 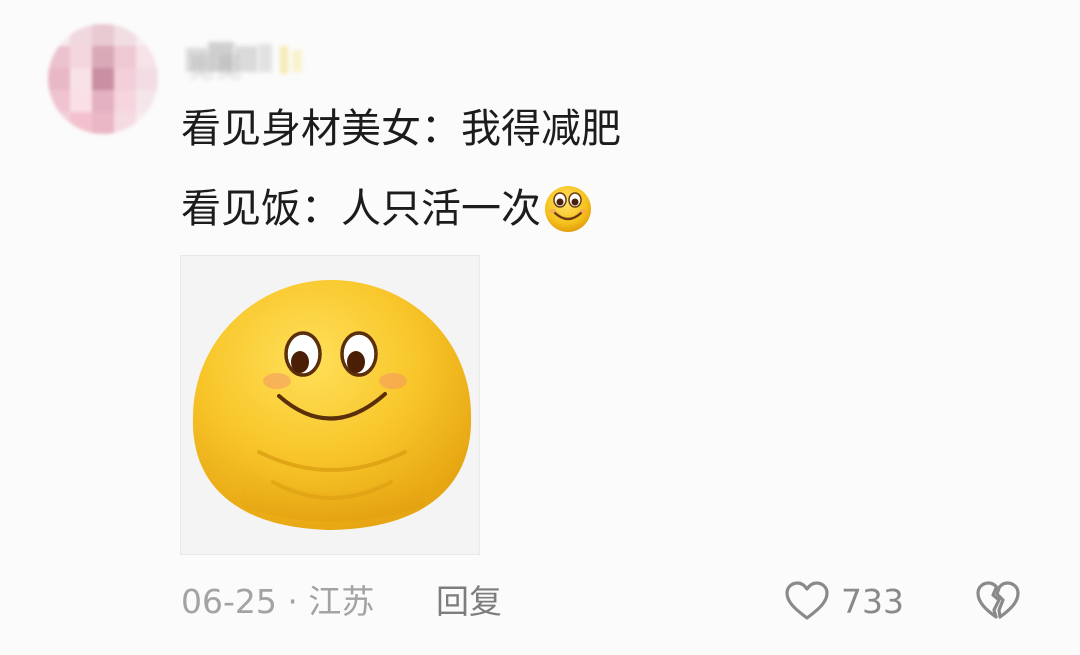 What do you see at coordinates (277, 602) in the screenshot?
I see `comment-meta: 06-25 · 江苏` at bounding box center [277, 602].